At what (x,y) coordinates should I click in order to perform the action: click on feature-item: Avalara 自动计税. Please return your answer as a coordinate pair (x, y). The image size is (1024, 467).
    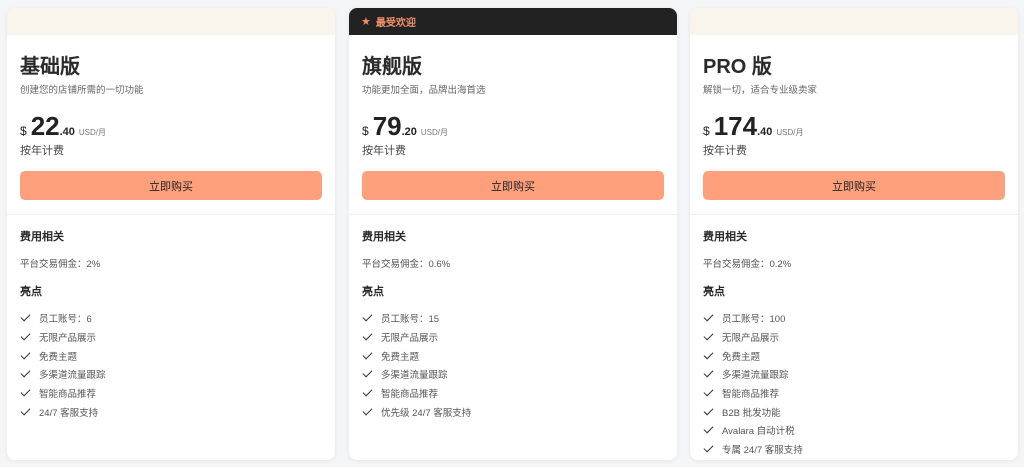
    Looking at the image, I should click on (854, 430).